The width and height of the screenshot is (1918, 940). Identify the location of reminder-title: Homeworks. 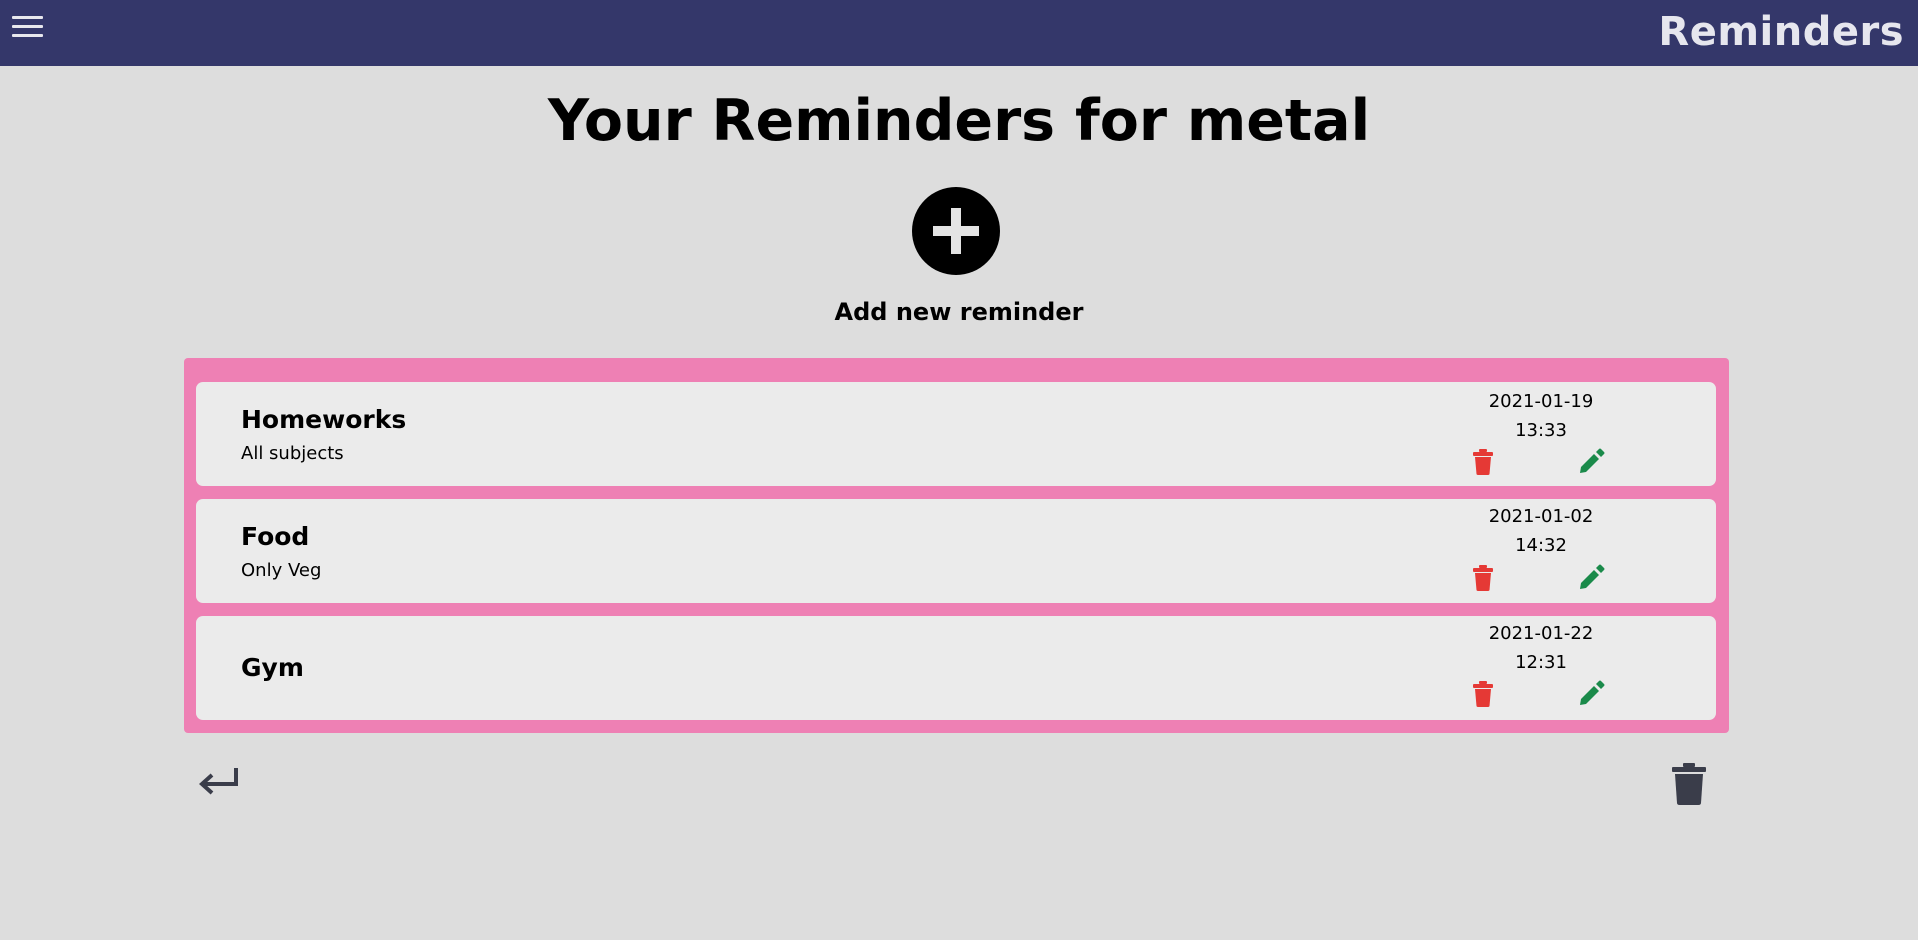
(324, 419).